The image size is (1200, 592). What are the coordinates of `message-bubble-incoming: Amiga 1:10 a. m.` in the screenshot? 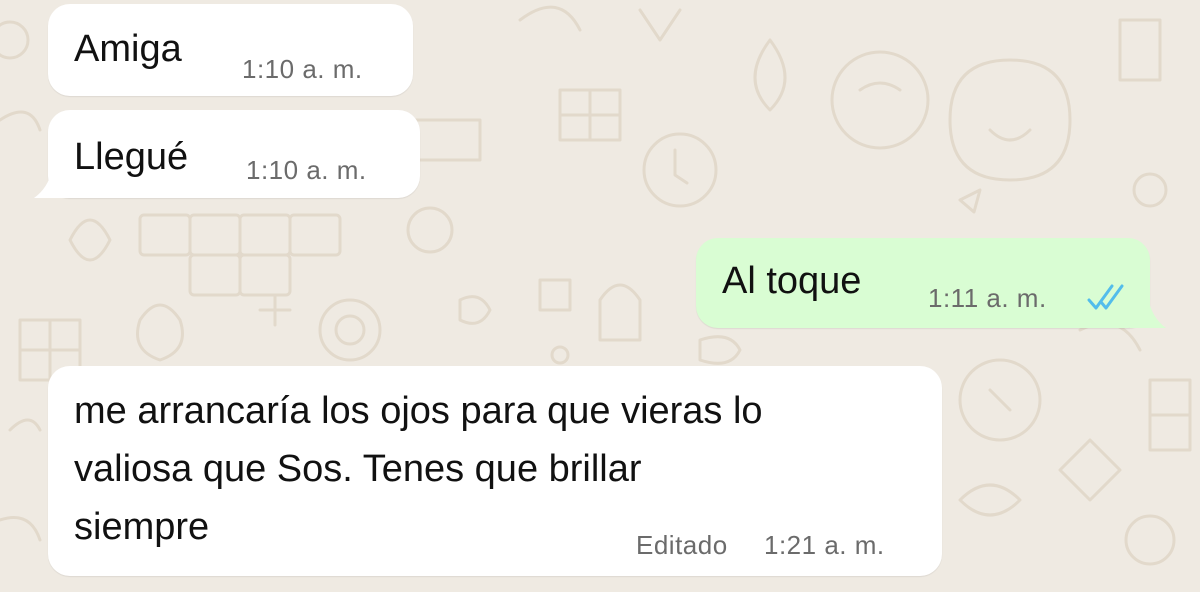 It's located at (230, 50).